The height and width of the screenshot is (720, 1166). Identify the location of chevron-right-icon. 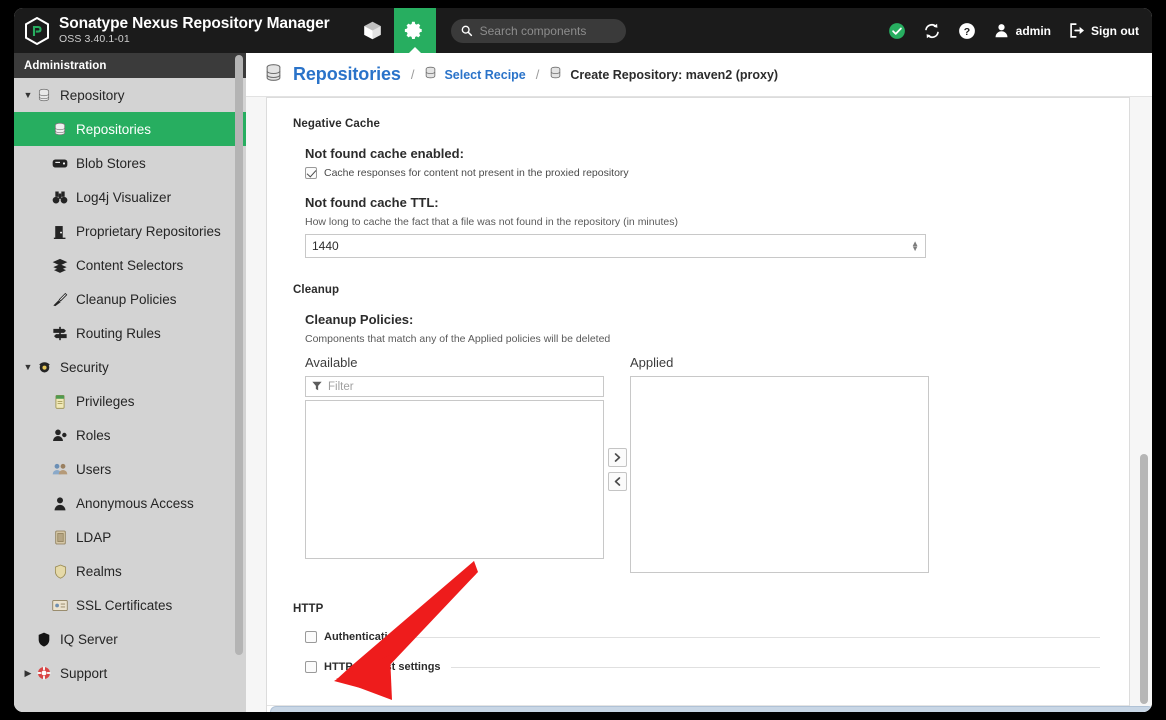
(617, 457).